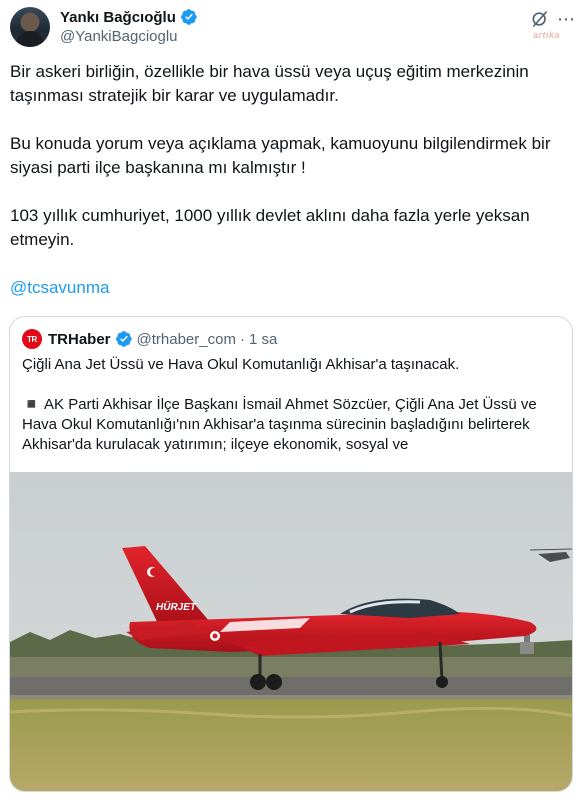 The width and height of the screenshot is (588, 802). Describe the element at coordinates (263, 339) in the screenshot. I see `quote-timestamp: 1 sa` at that location.